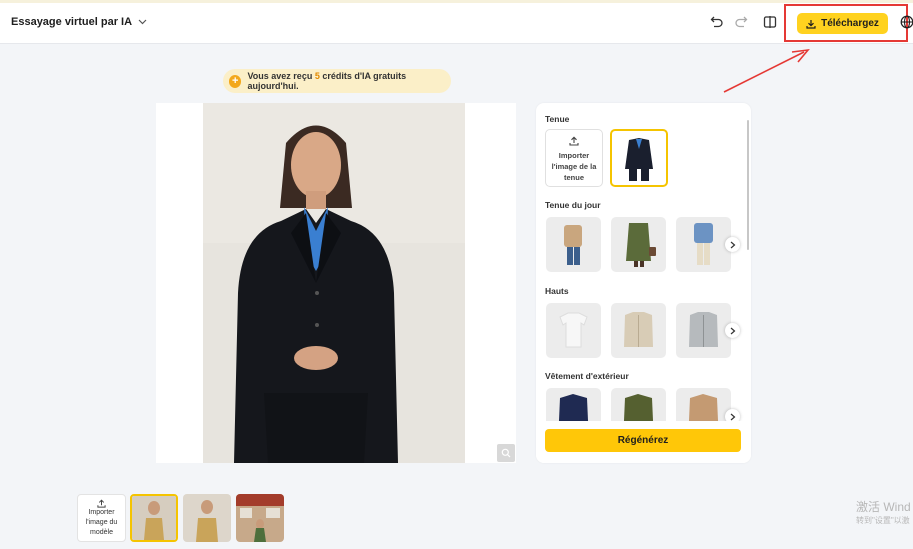 Image resolution: width=913 pixels, height=549 pixels. Describe the element at coordinates (142, 22) in the screenshot. I see `chevron-down-icon` at that location.